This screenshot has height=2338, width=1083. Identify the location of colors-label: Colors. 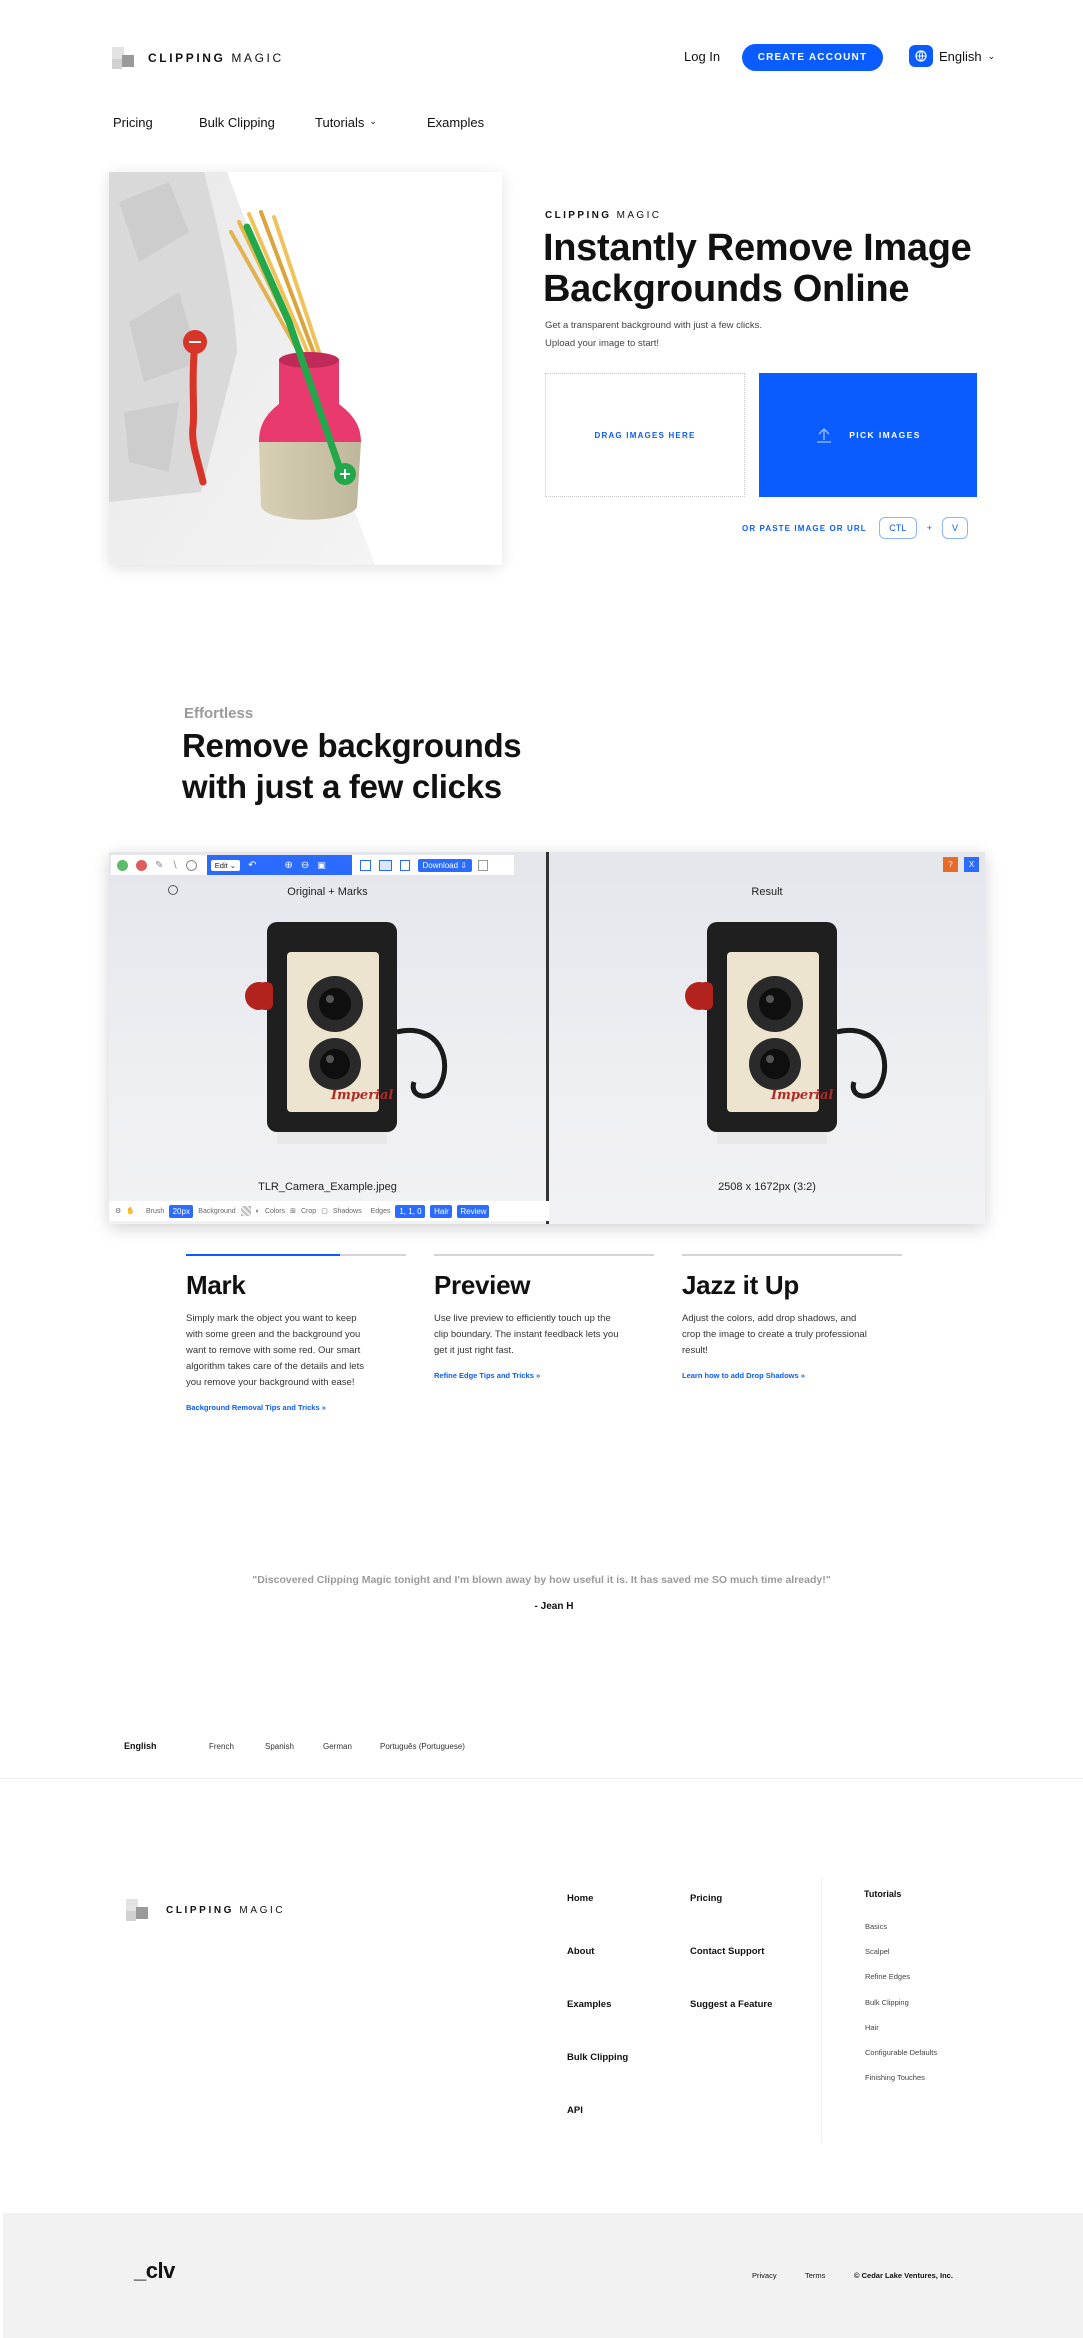
(275, 1211).